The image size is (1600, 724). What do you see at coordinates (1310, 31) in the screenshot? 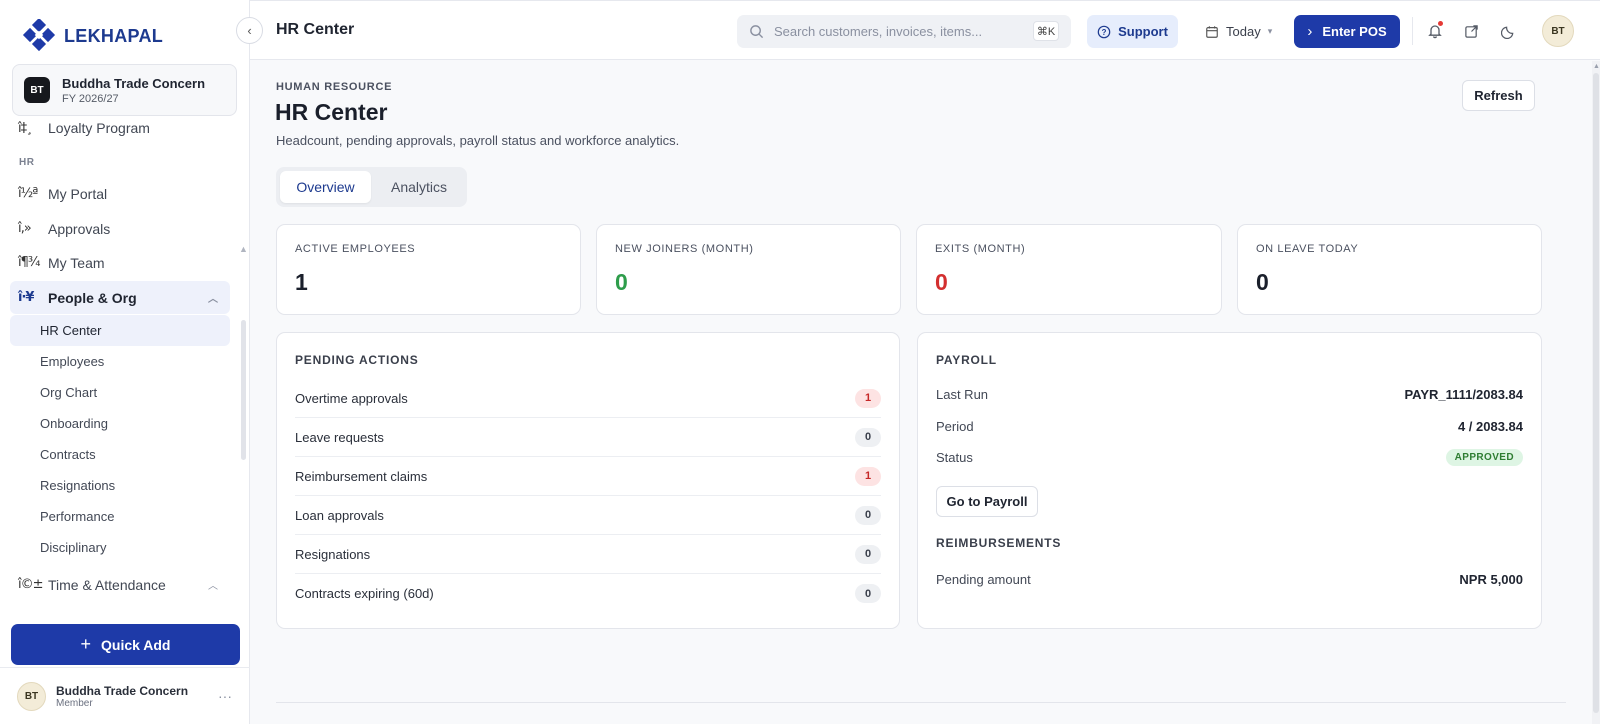
I see `chevron-right-icon: ›` at bounding box center [1310, 31].